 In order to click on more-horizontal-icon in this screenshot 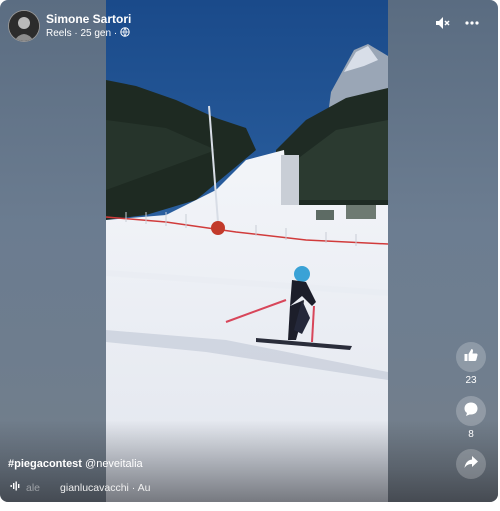, I will do `click(472, 25)`.